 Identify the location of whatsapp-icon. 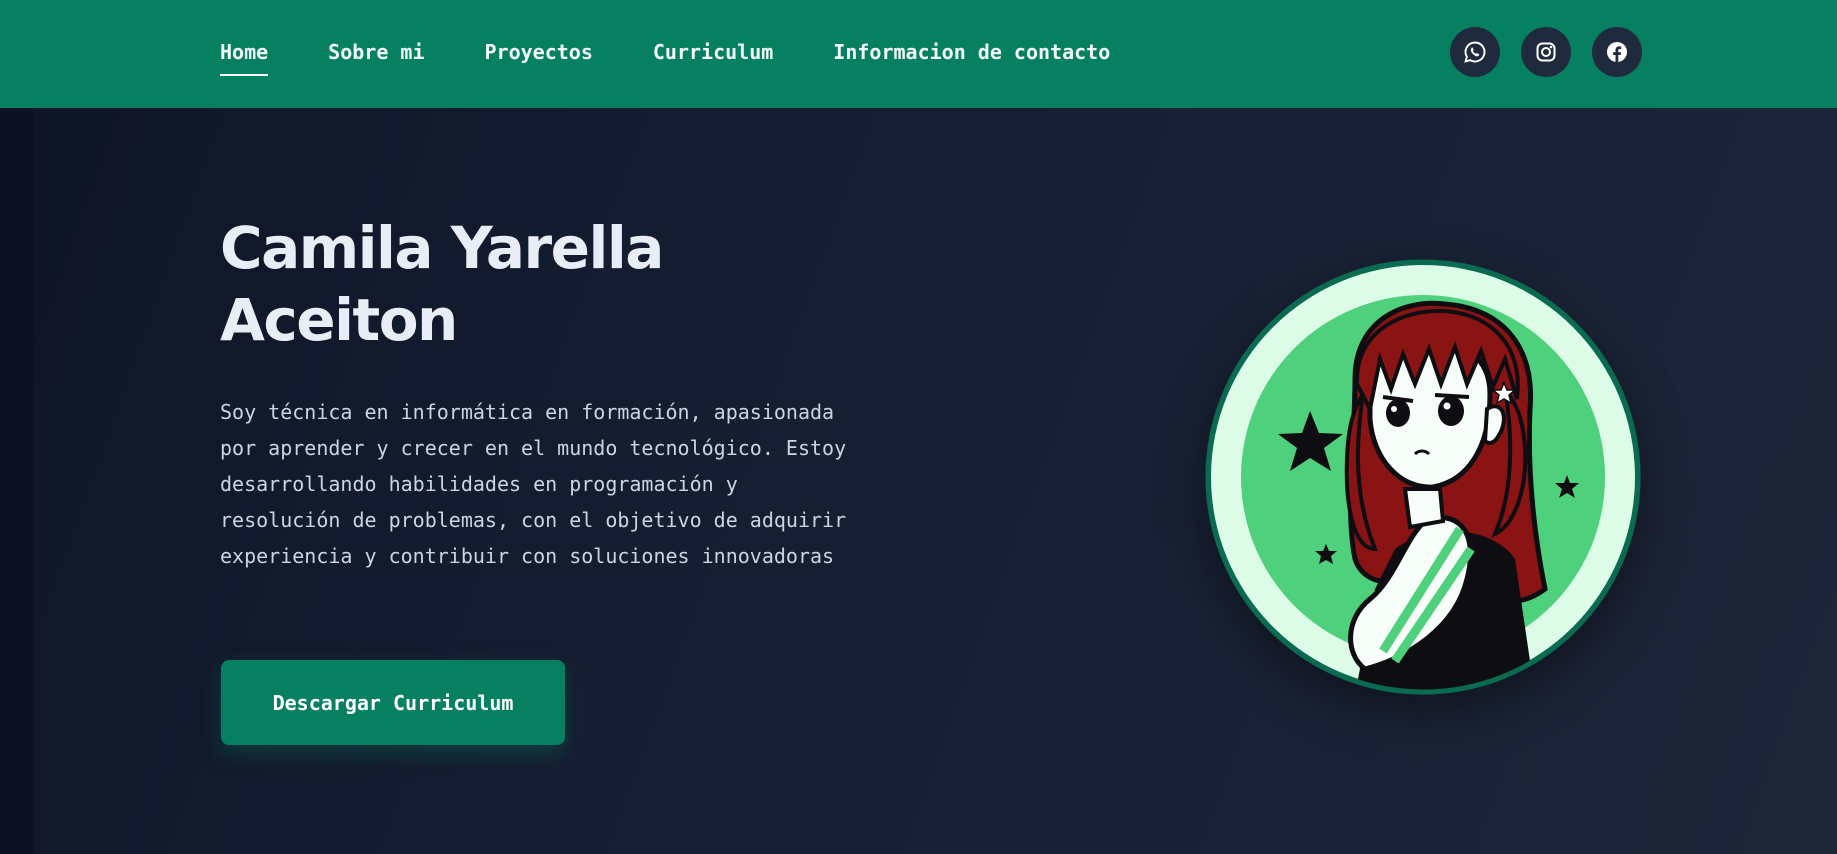
(1475, 52).